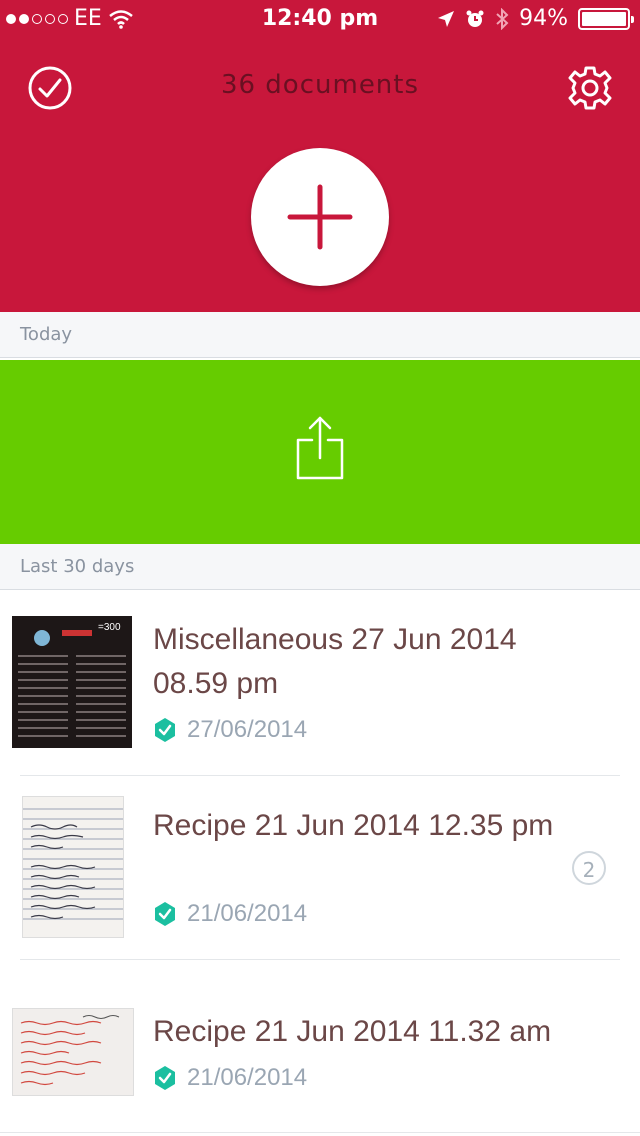  I want to click on row-divider, so click(320, 1132).